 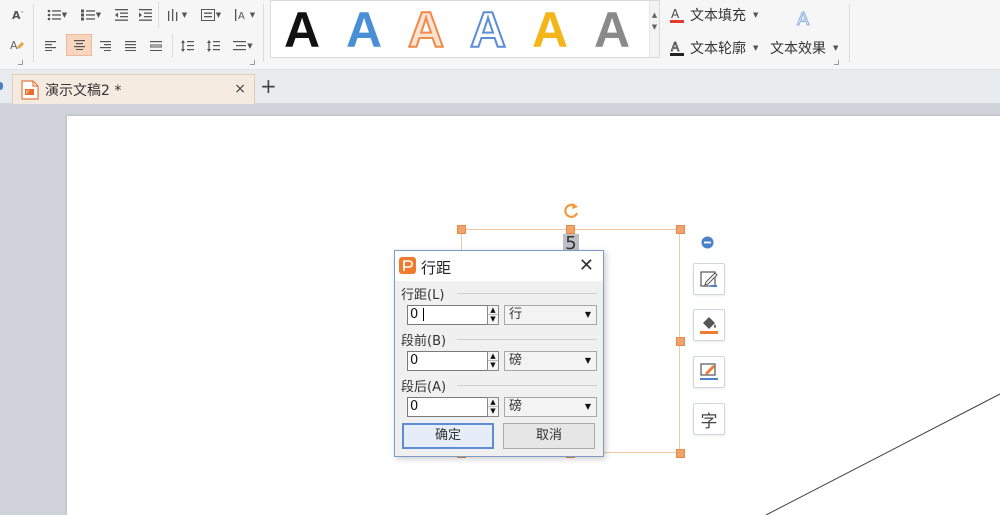 I want to click on text-effect-button: 文本效果 ▼, so click(x=804, y=48).